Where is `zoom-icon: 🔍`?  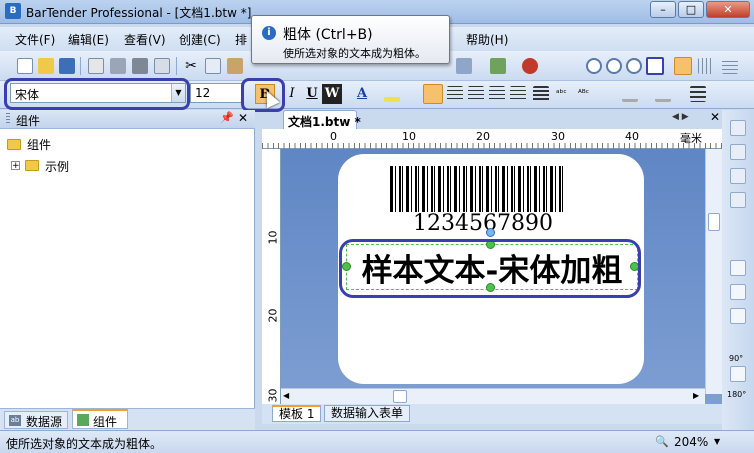
zoom-icon: 🔍 is located at coordinates (662, 441).